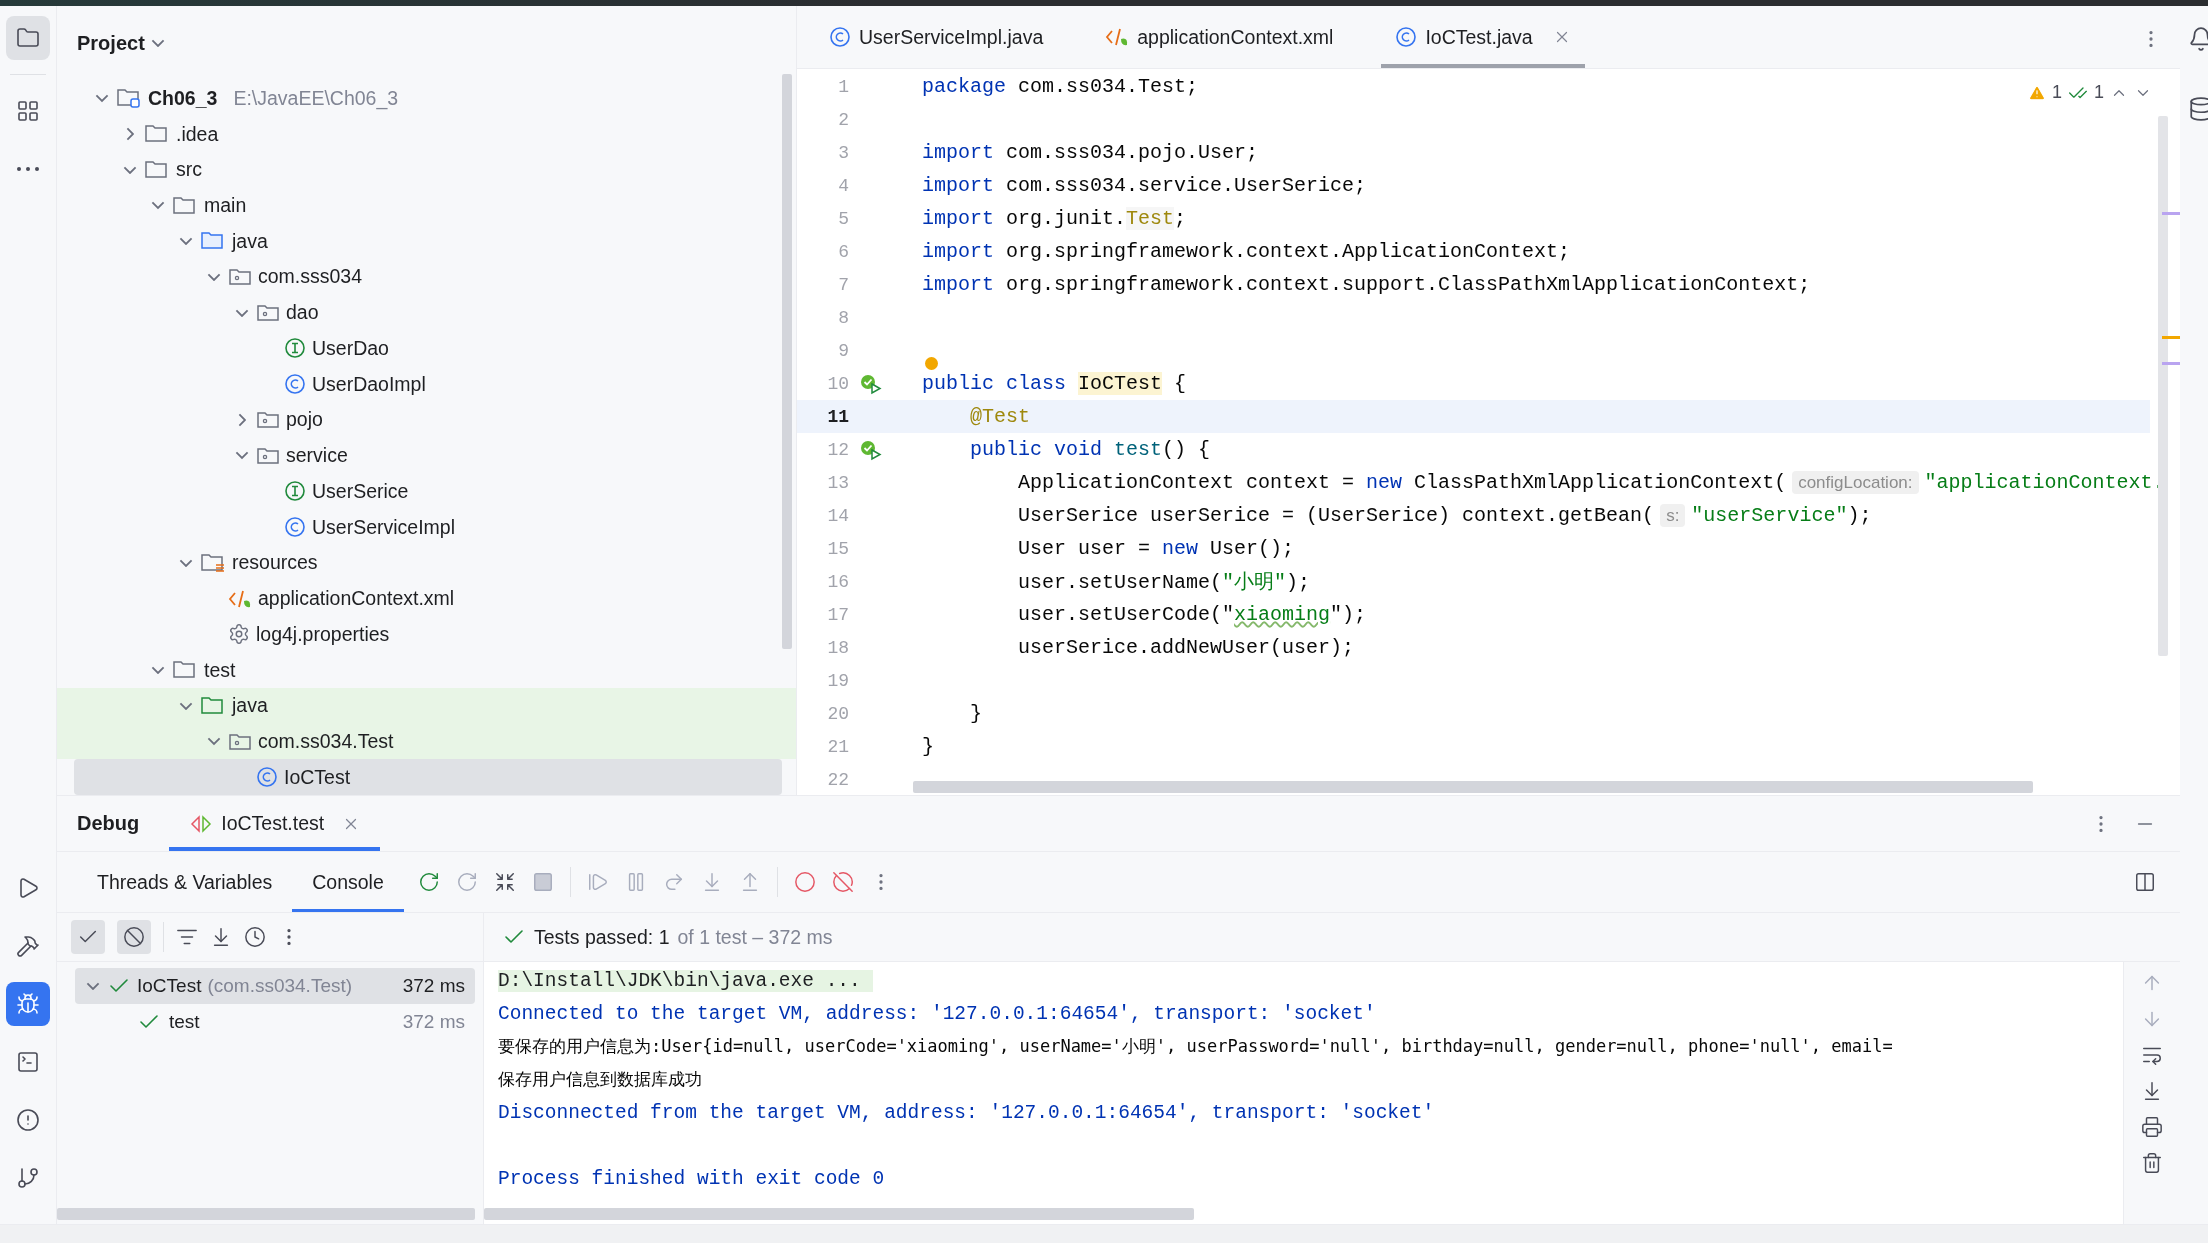 Image resolution: width=2208 pixels, height=1243 pixels. Describe the element at coordinates (1060, 86) in the screenshot. I see `code-line: package com.ss034.Test;` at that location.